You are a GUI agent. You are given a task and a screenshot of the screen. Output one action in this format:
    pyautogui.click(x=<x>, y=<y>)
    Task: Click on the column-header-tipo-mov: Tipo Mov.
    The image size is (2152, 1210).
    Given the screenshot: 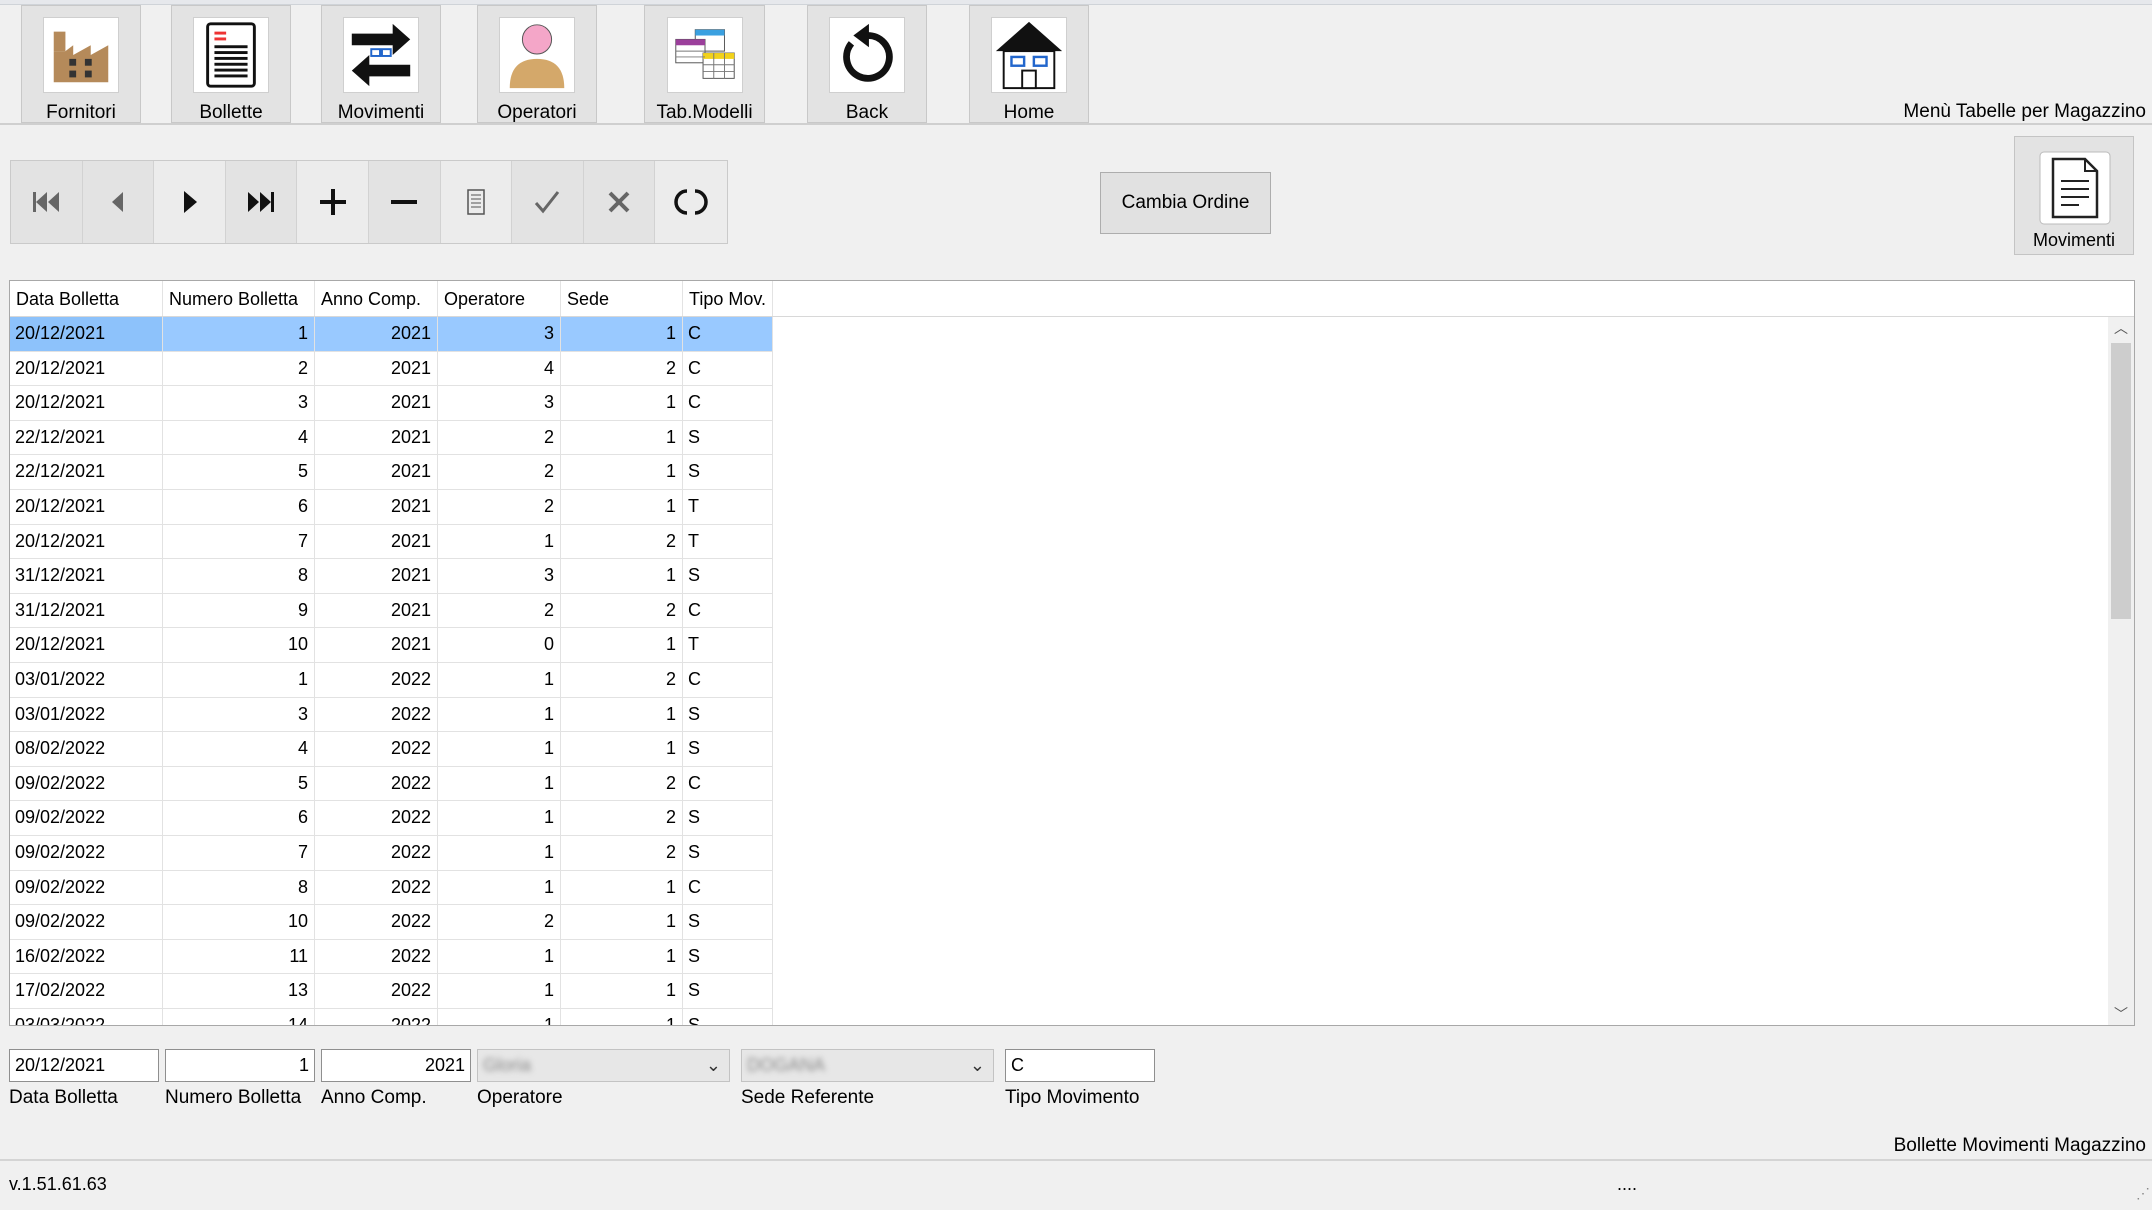 What is the action you would take?
    pyautogui.click(x=728, y=298)
    